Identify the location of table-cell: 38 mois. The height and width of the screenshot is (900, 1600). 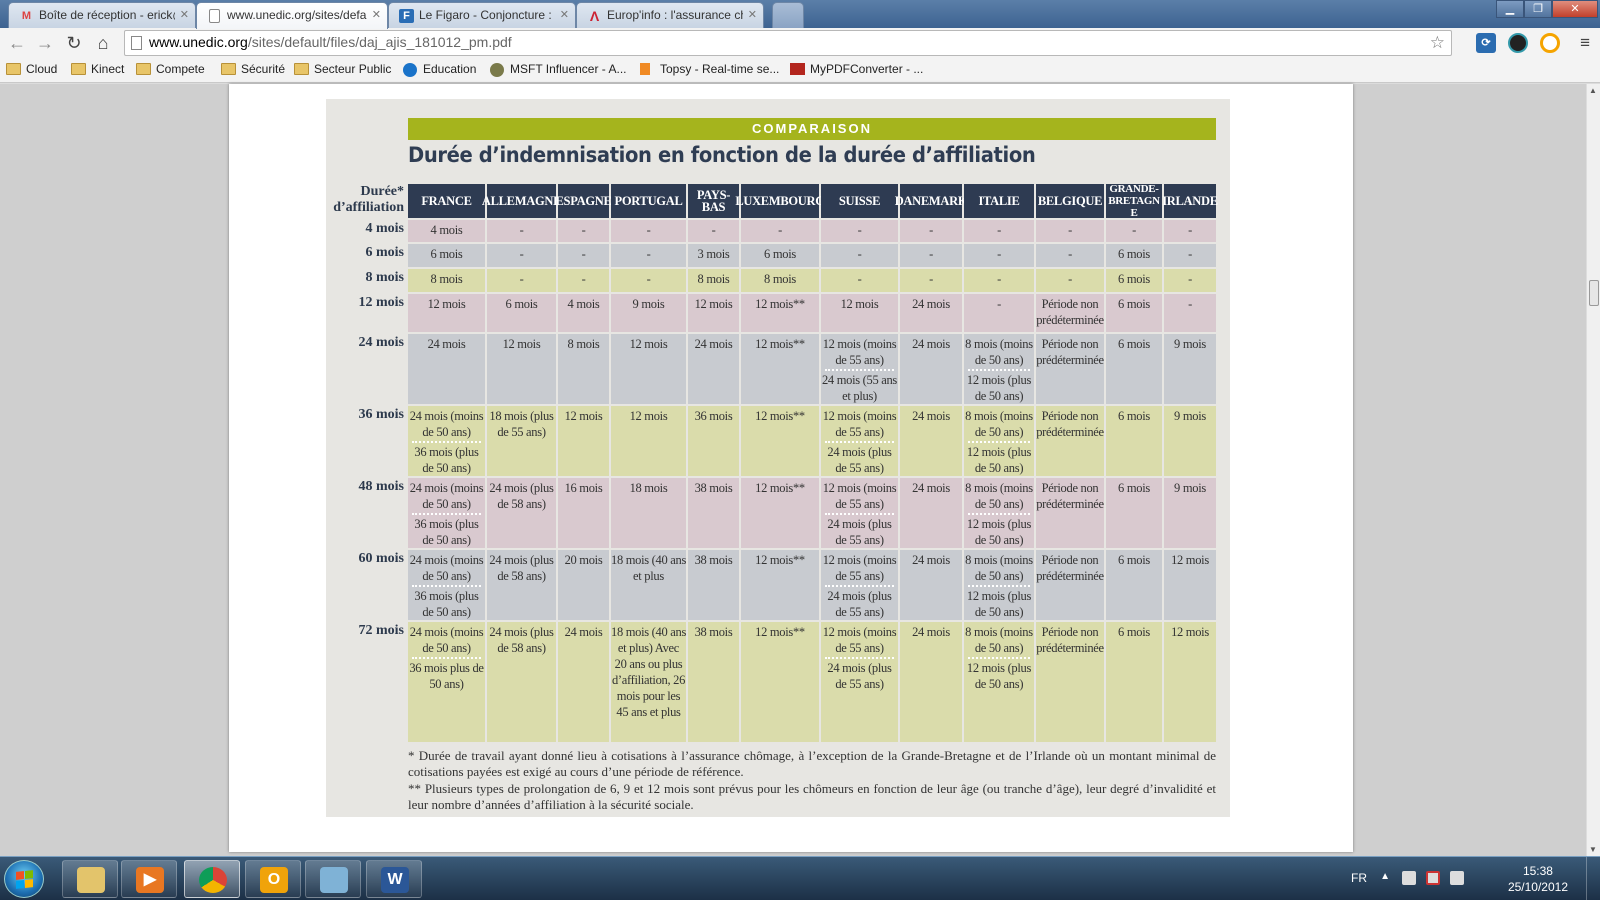
(713, 682).